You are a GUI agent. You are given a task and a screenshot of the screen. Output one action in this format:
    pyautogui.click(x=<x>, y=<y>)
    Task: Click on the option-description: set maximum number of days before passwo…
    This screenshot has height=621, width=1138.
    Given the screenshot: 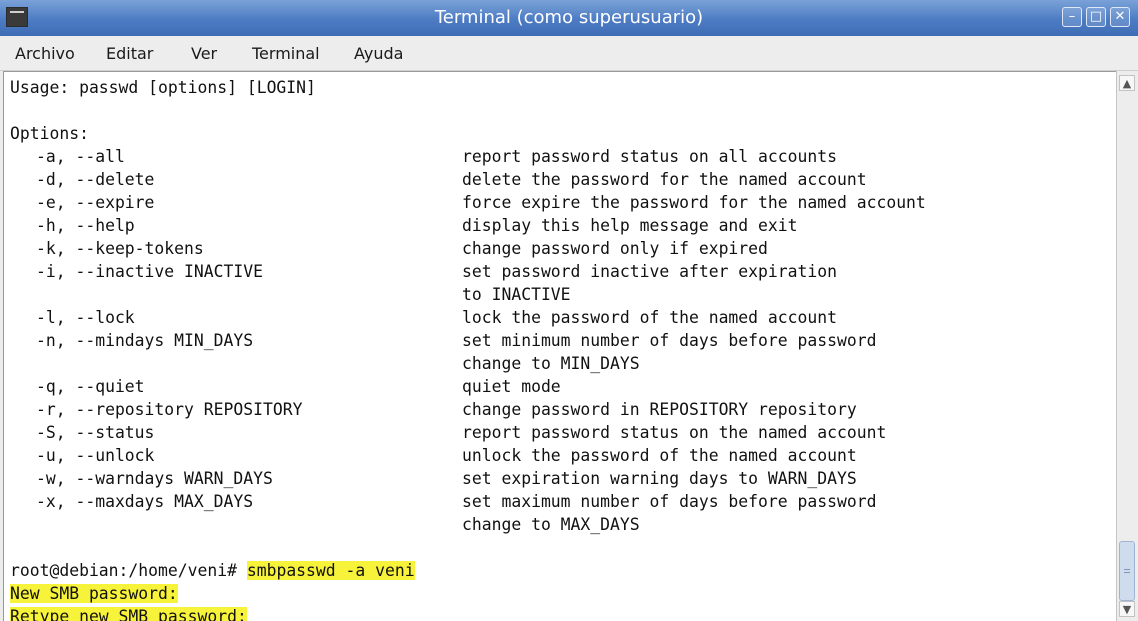 What is the action you would take?
    pyautogui.click(x=669, y=501)
    